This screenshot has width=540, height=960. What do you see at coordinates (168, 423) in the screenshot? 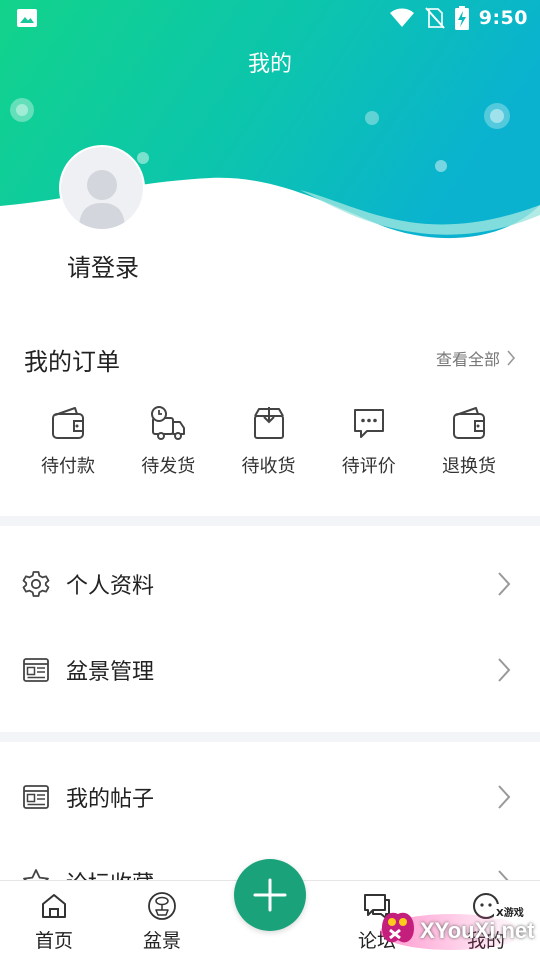
I see `truck-icon` at bounding box center [168, 423].